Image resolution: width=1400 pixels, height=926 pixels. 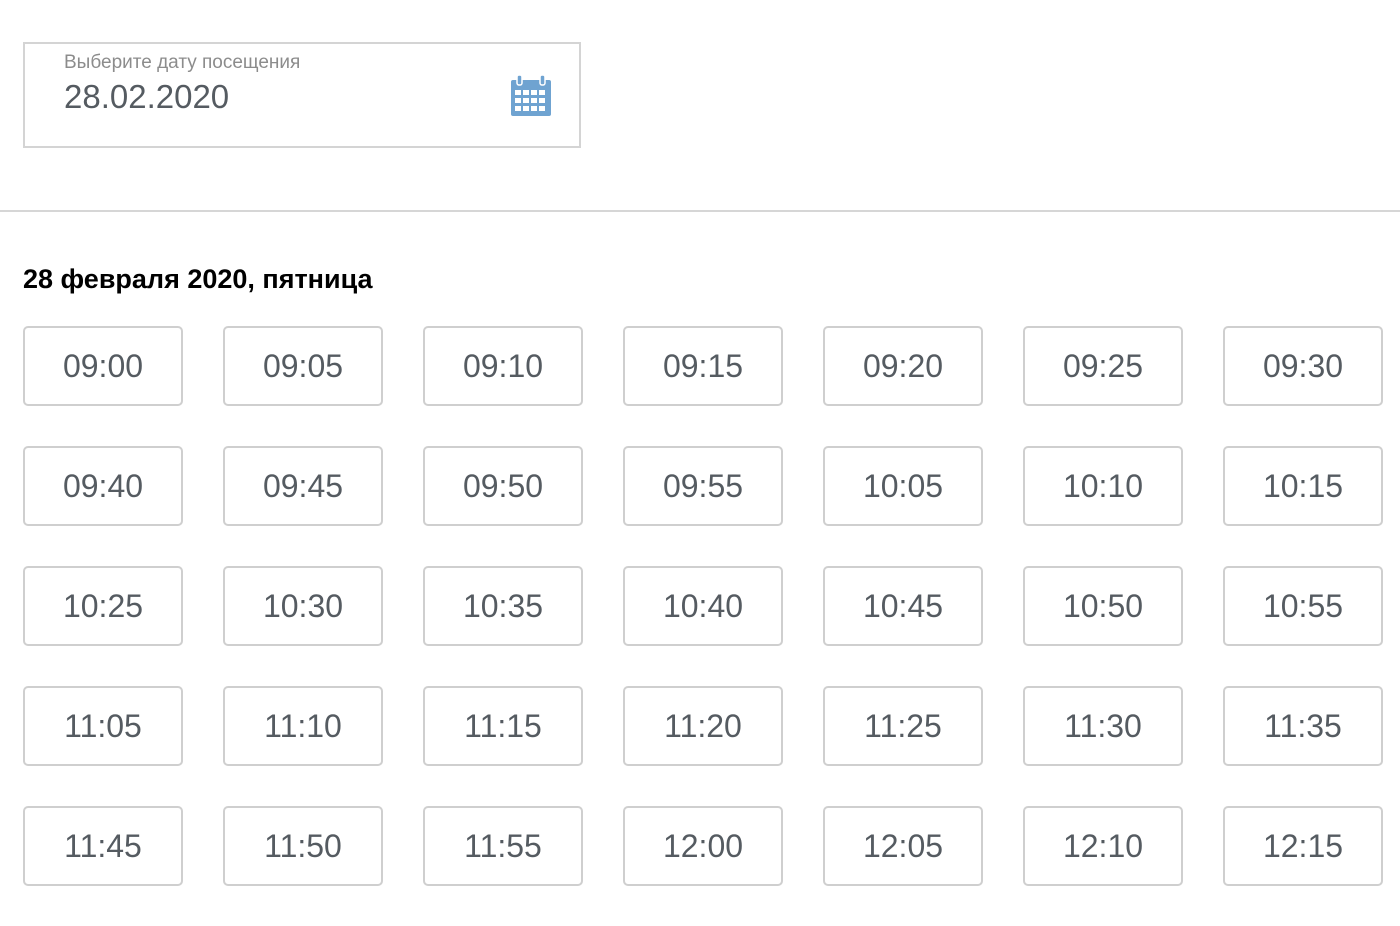 I want to click on section-divider, so click(x=700, y=211).